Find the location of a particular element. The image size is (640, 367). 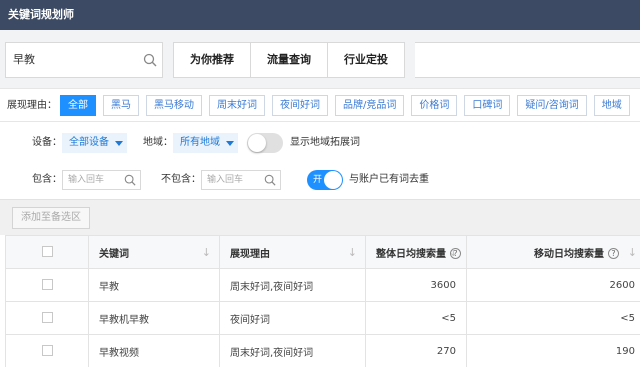

table-row: 早教视频 周末好词,夜间好词 270 190 is located at coordinates (322, 350).